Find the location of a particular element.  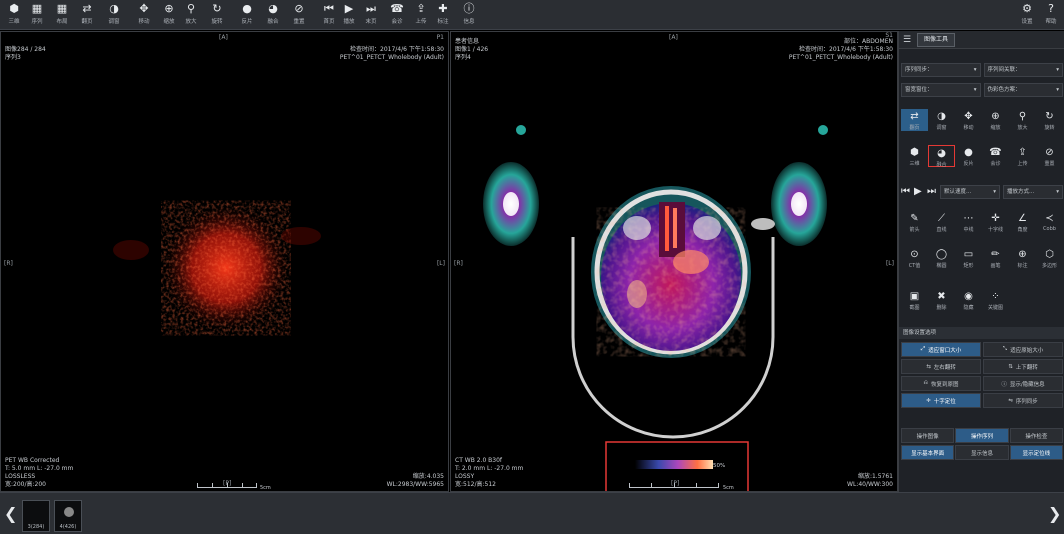

toolbar-label: 重置 is located at coordinates (299, 22).